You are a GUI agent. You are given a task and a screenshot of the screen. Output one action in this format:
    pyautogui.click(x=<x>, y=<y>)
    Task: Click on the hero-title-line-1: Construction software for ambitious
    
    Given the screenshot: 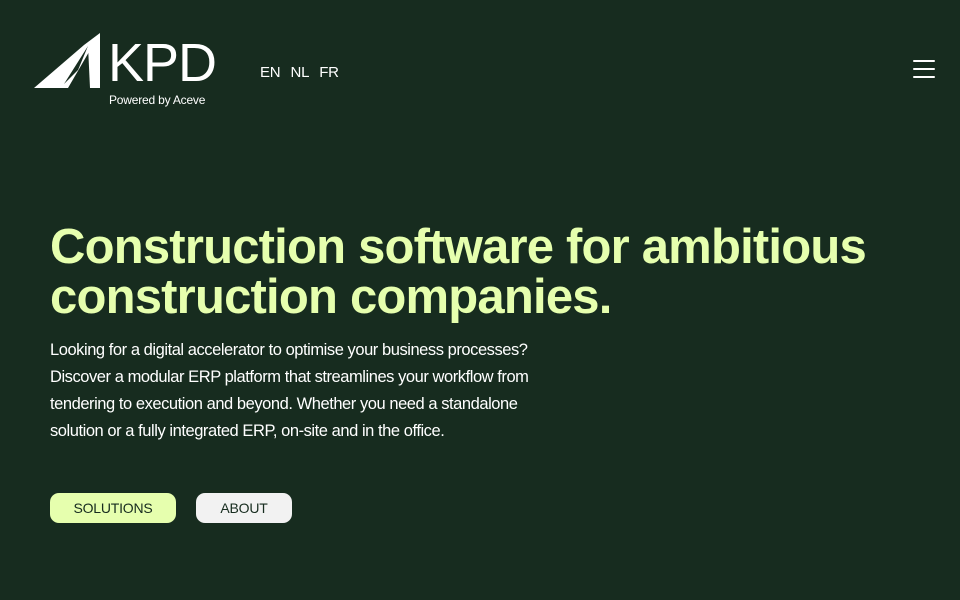 What is the action you would take?
    pyautogui.click(x=458, y=247)
    